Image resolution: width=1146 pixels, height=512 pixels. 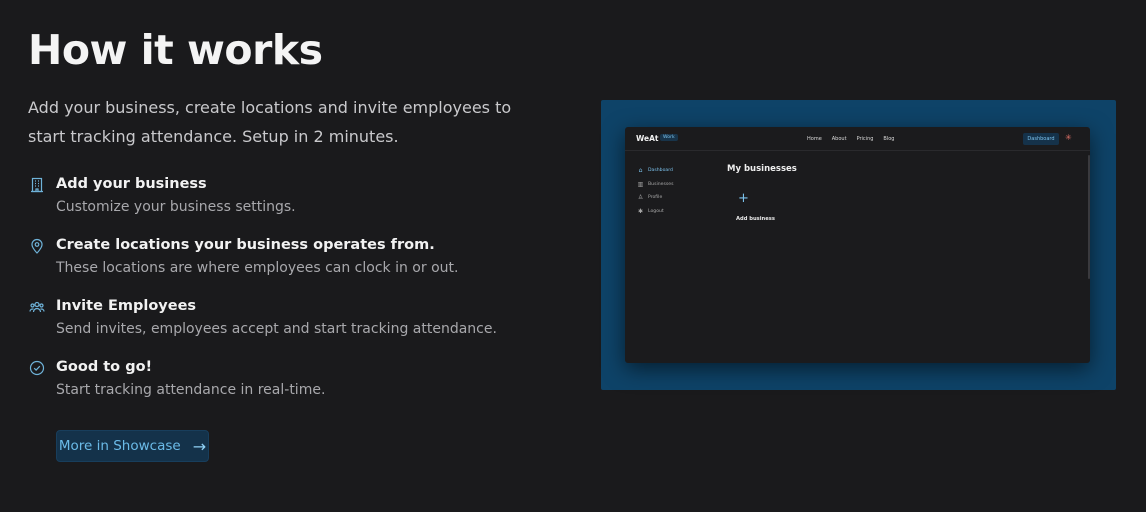 What do you see at coordinates (755, 219) in the screenshot?
I see `preview-add-business-label: Add business` at bounding box center [755, 219].